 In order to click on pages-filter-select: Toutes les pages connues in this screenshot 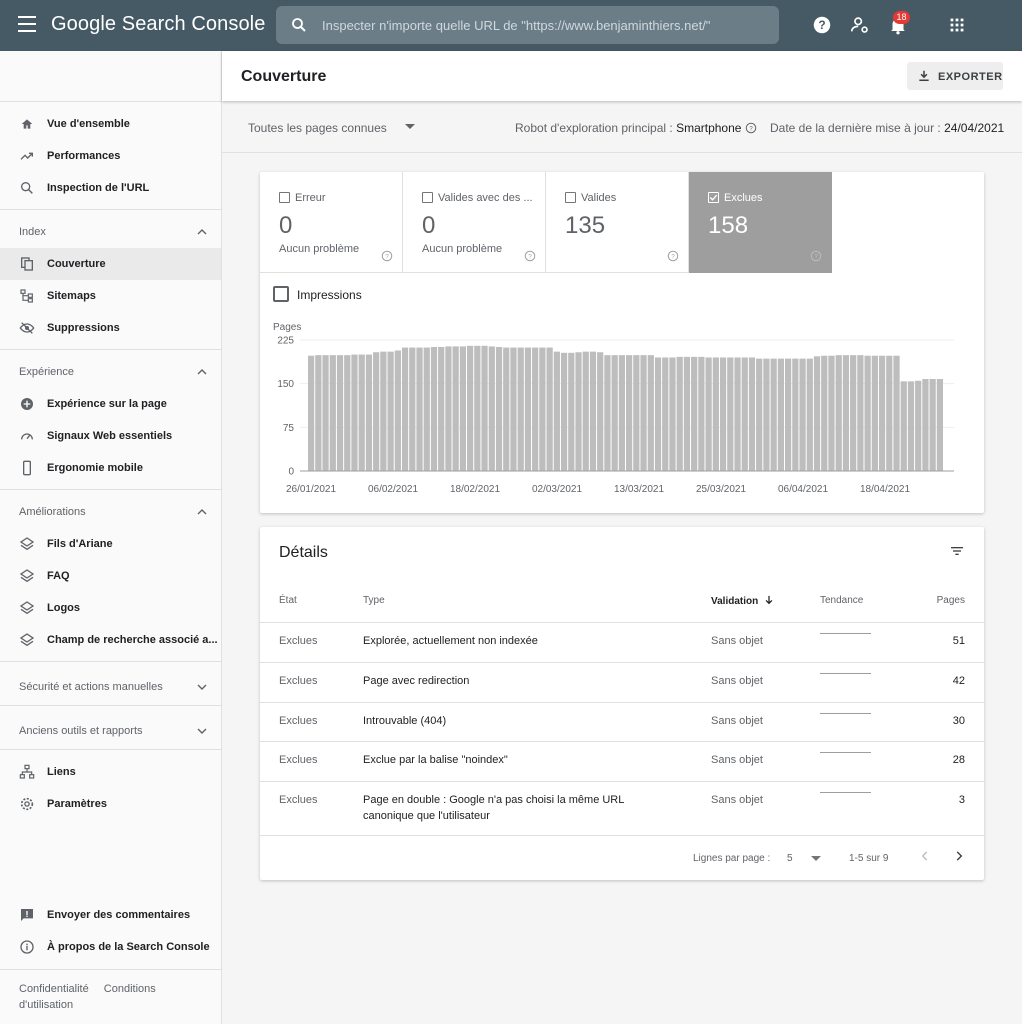, I will do `click(317, 128)`.